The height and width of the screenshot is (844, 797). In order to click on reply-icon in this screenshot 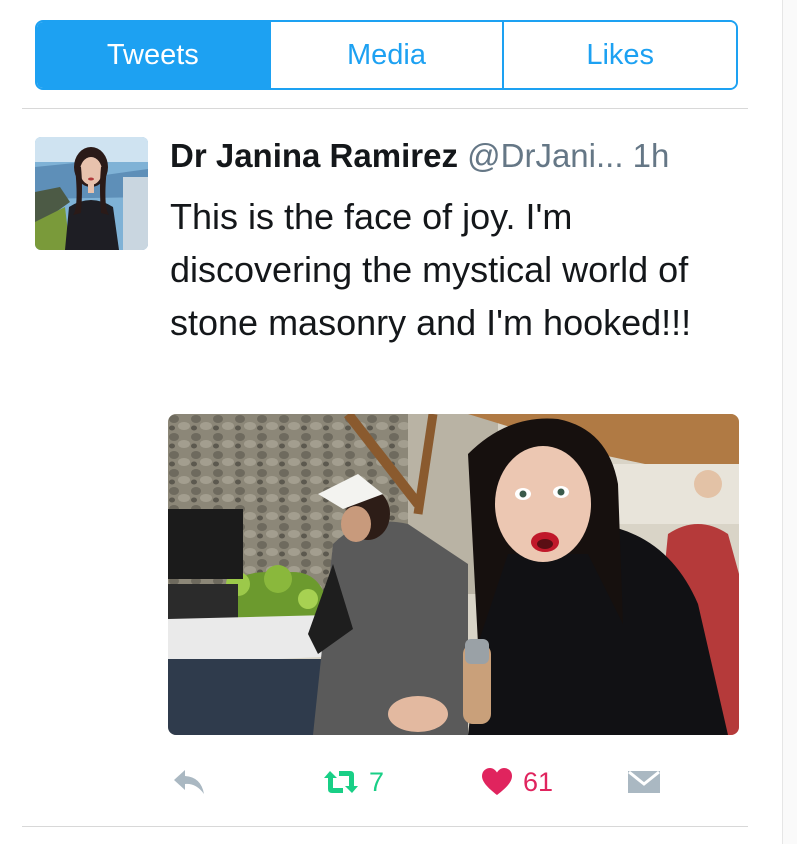, I will do `click(189, 782)`.